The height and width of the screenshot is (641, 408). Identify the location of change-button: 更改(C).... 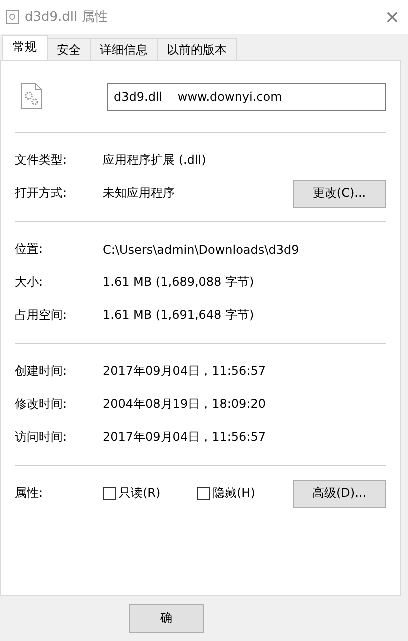
(339, 194).